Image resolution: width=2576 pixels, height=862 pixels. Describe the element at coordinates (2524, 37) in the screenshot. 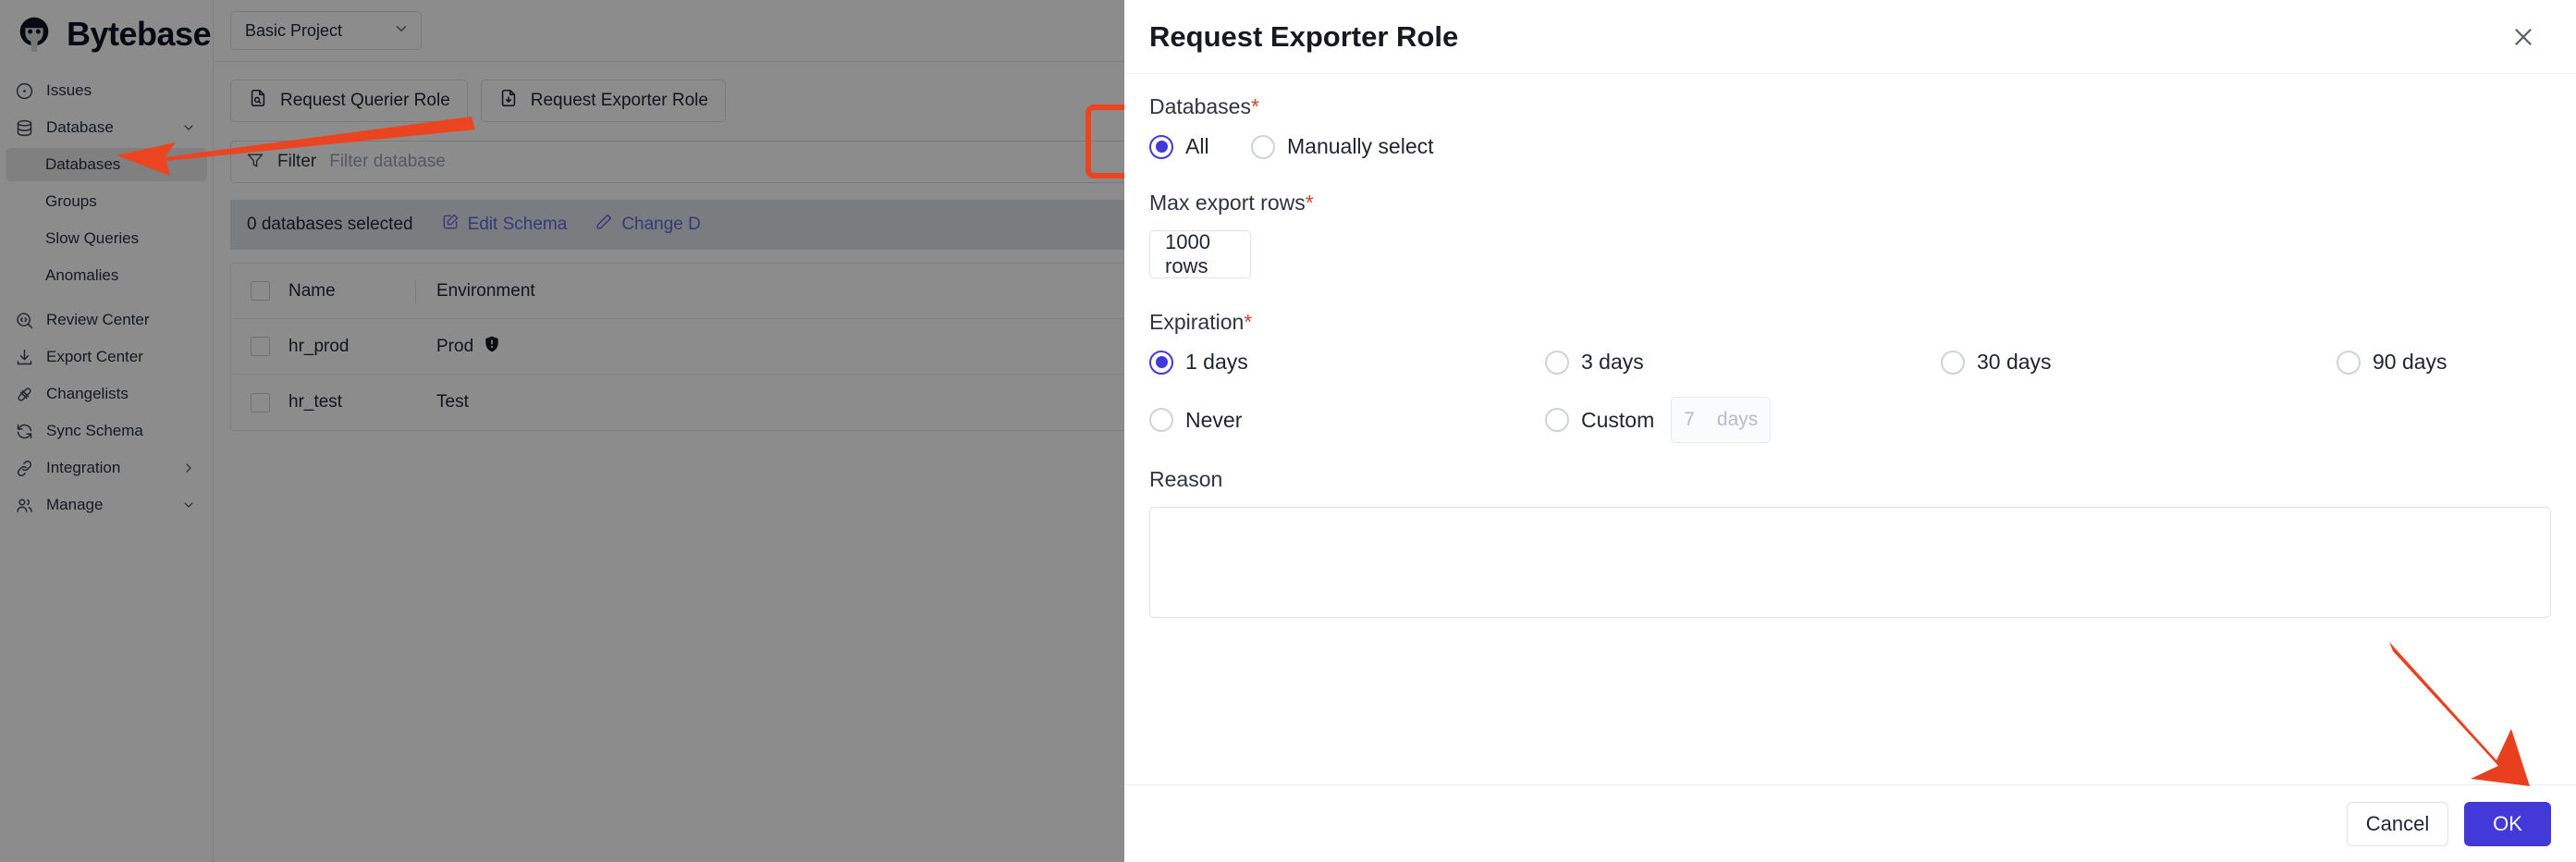

I see `close-icon` at that location.